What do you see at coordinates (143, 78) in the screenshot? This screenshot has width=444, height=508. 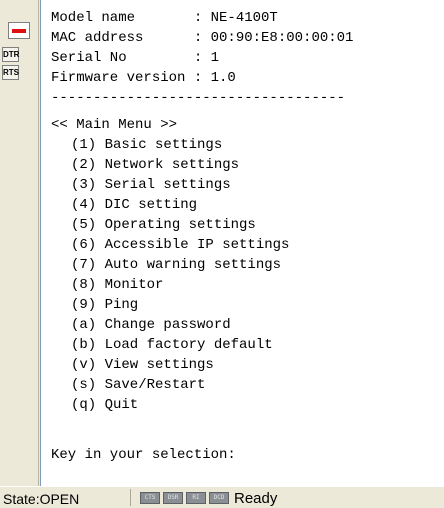 I see `firmware-line: Firmware version : 1.0` at bounding box center [143, 78].